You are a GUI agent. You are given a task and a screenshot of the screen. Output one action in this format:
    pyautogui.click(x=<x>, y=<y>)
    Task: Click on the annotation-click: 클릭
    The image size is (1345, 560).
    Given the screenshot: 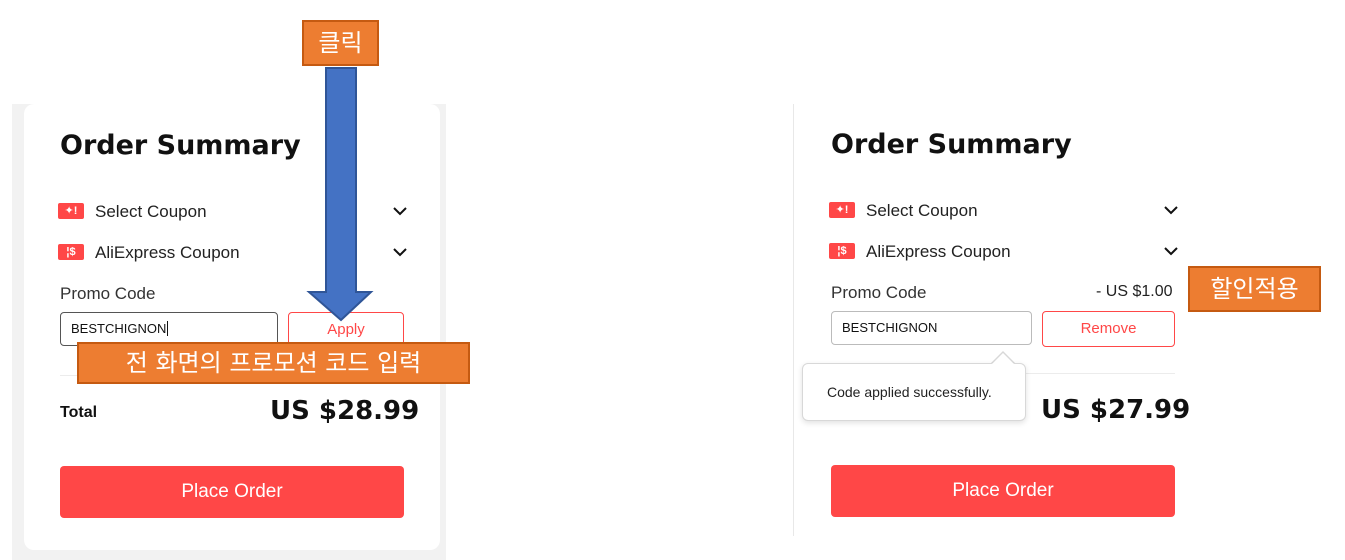 What is the action you would take?
    pyautogui.click(x=340, y=43)
    